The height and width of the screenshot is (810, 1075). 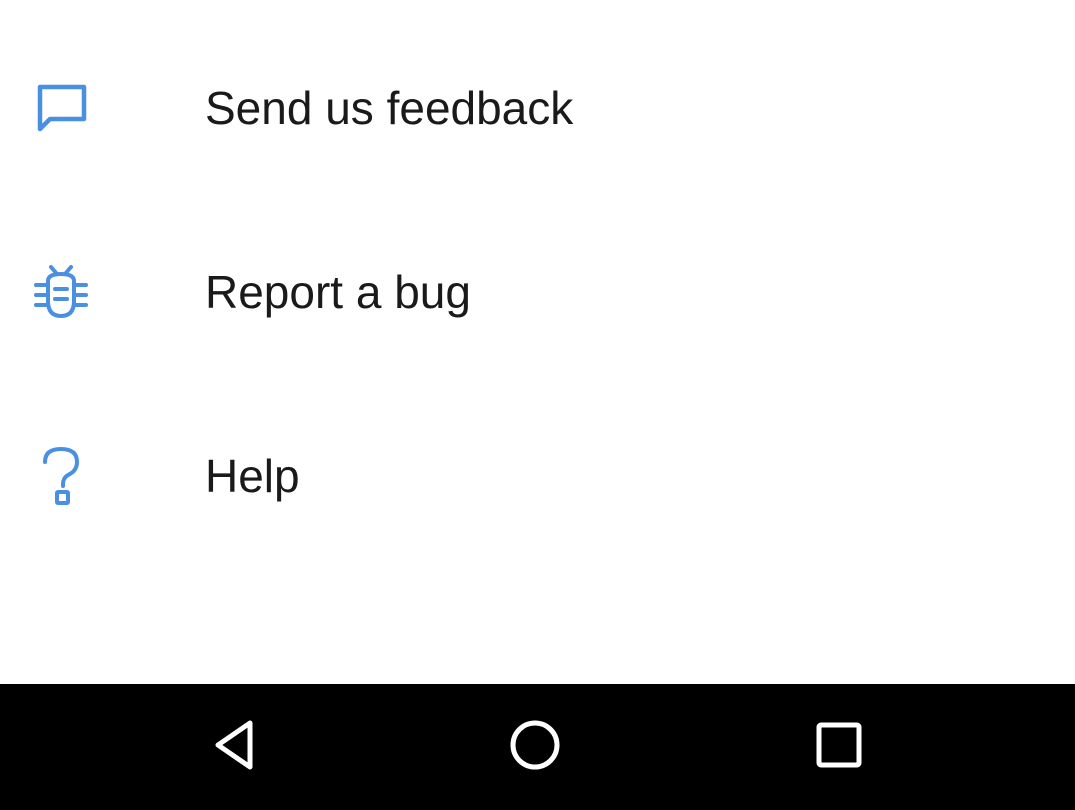 I want to click on back-button, so click(x=235, y=747).